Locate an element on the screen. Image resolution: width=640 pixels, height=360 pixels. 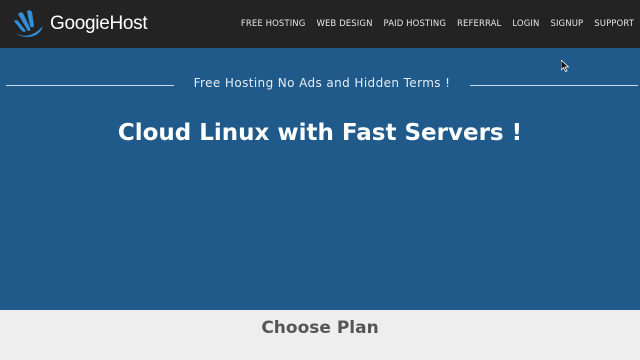
brand-name: GoogieHost is located at coordinates (99, 23).